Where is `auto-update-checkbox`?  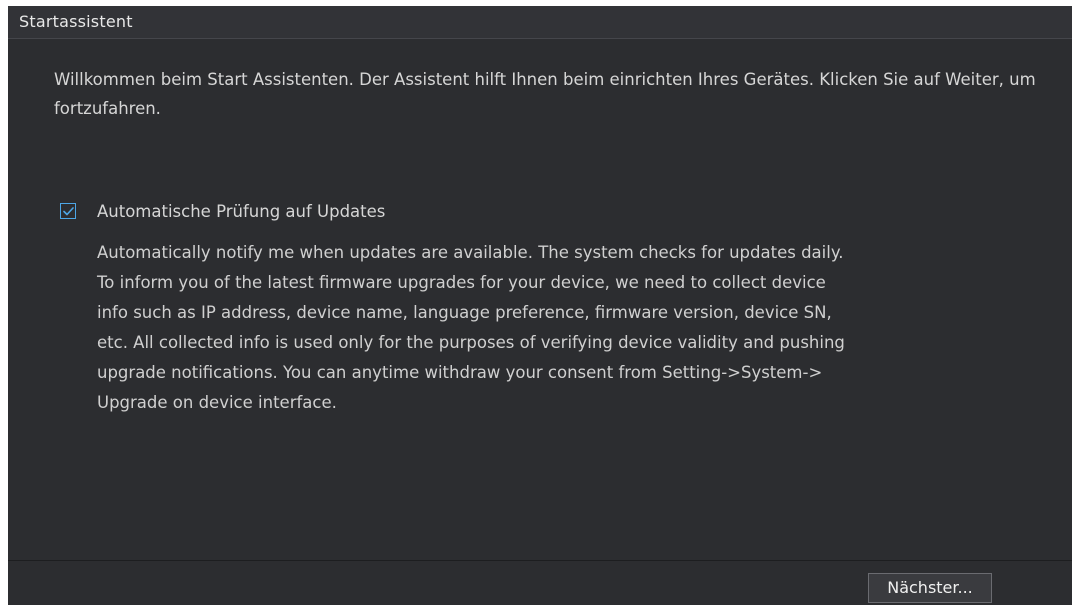
auto-update-checkbox is located at coordinates (68, 211).